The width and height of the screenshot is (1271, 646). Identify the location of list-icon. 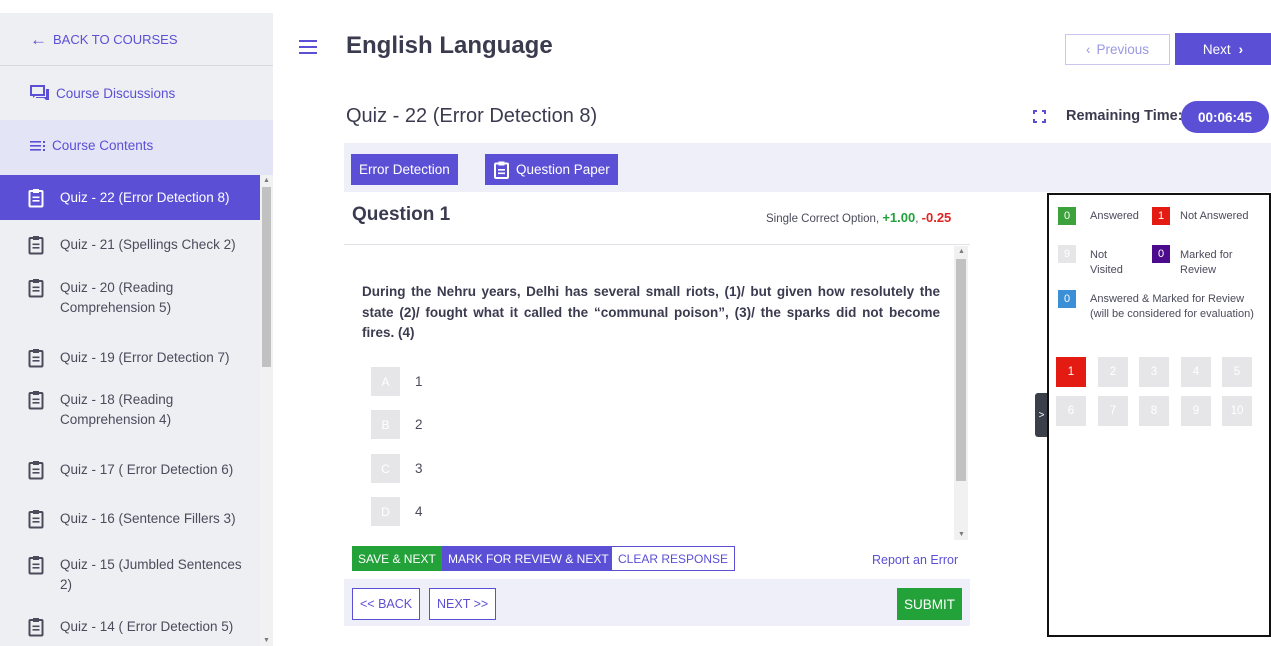
(37, 145).